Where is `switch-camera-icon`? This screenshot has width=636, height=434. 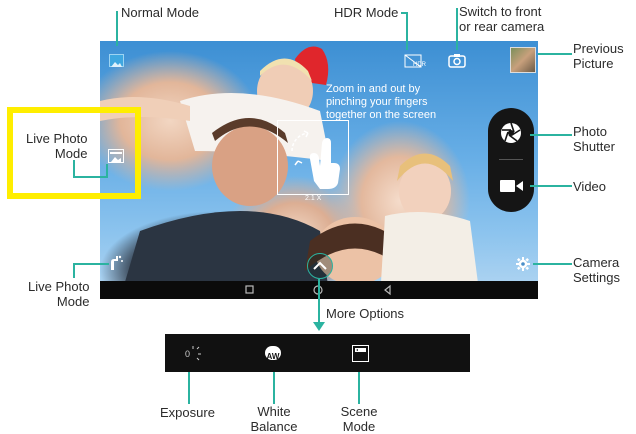
switch-camera-icon is located at coordinates (457, 61).